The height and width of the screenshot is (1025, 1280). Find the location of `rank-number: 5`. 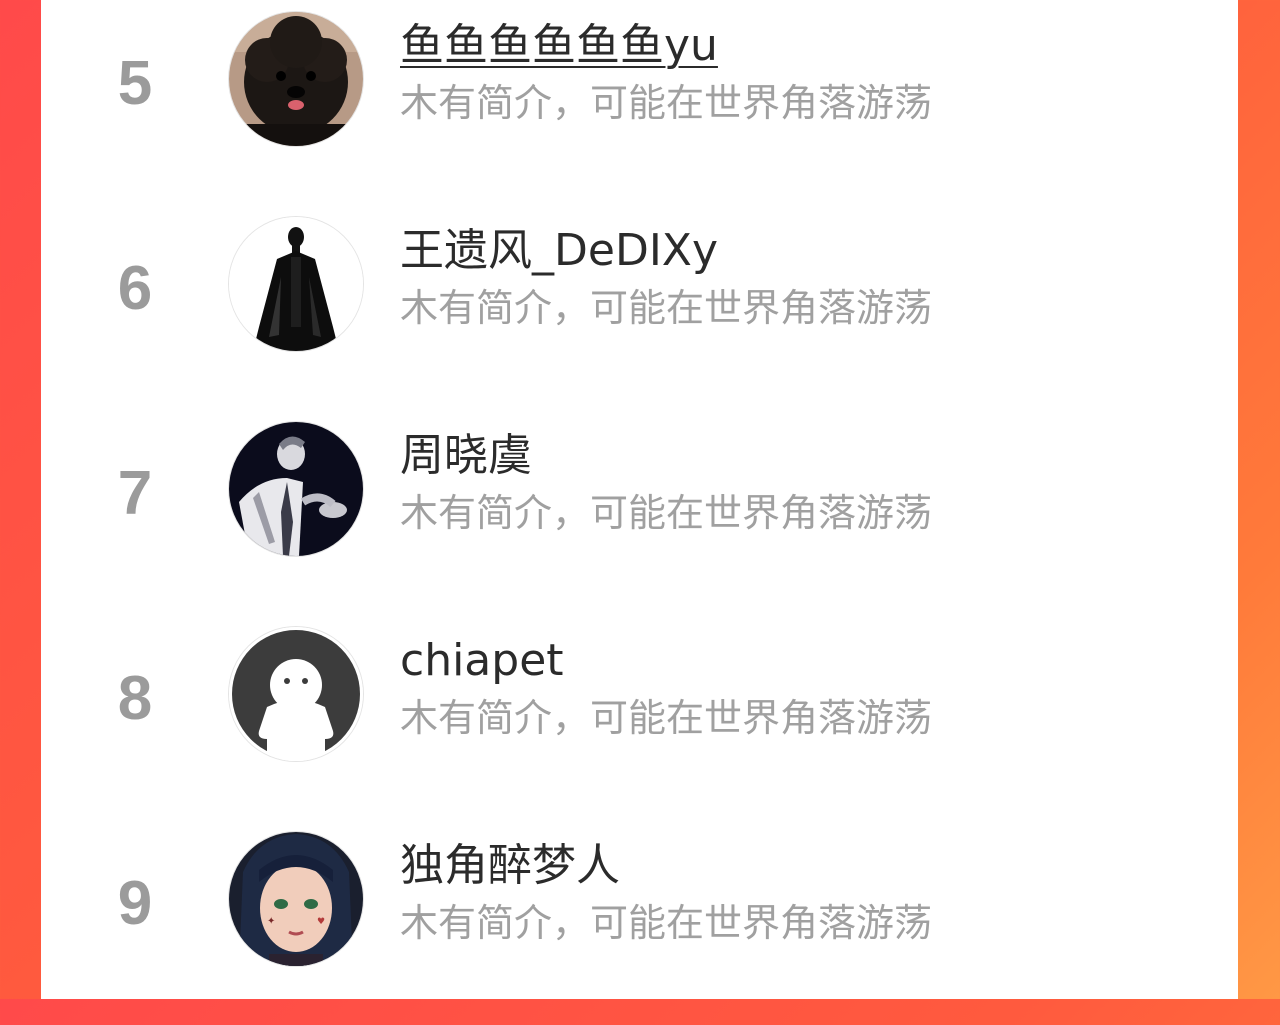

rank-number: 5 is located at coordinates (135, 83).